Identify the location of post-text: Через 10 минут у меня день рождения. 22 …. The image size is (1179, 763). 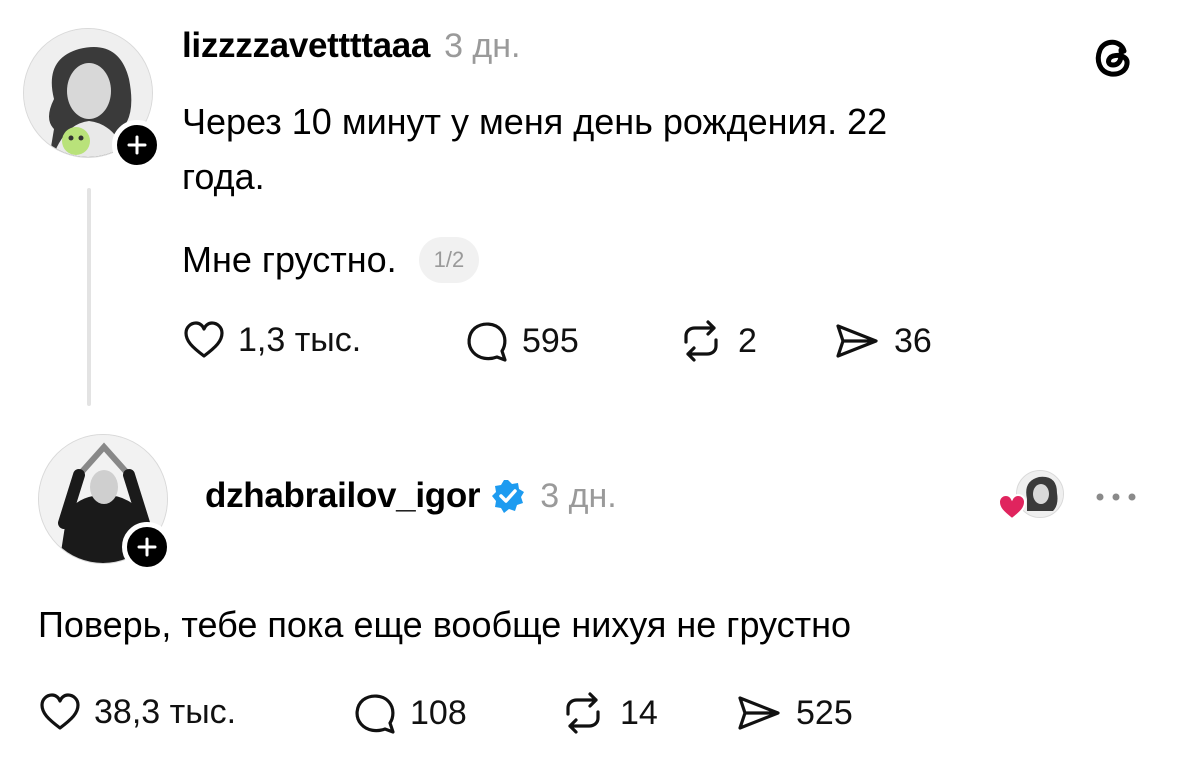
(662, 149).